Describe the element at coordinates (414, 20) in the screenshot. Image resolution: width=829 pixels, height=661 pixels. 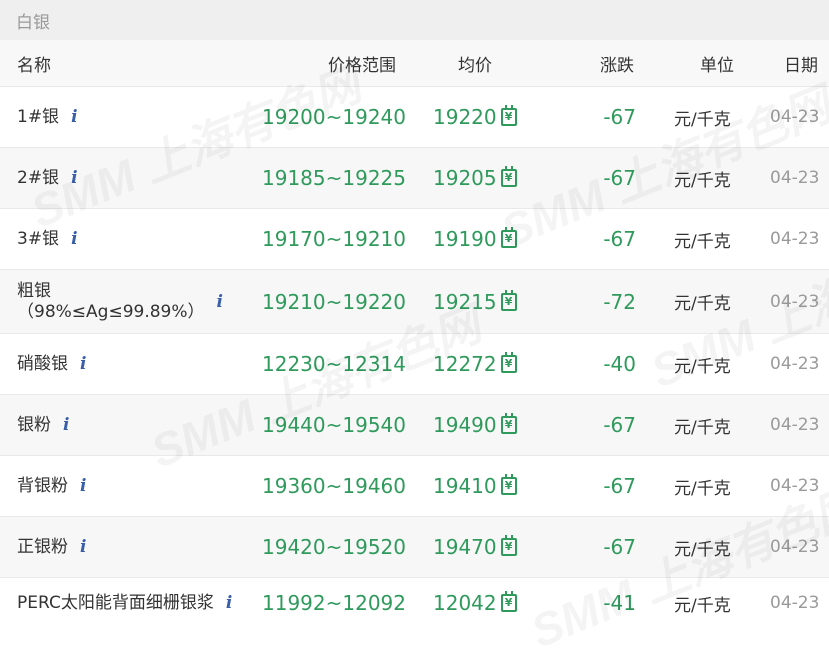
I see `section-title: 白银` at that location.